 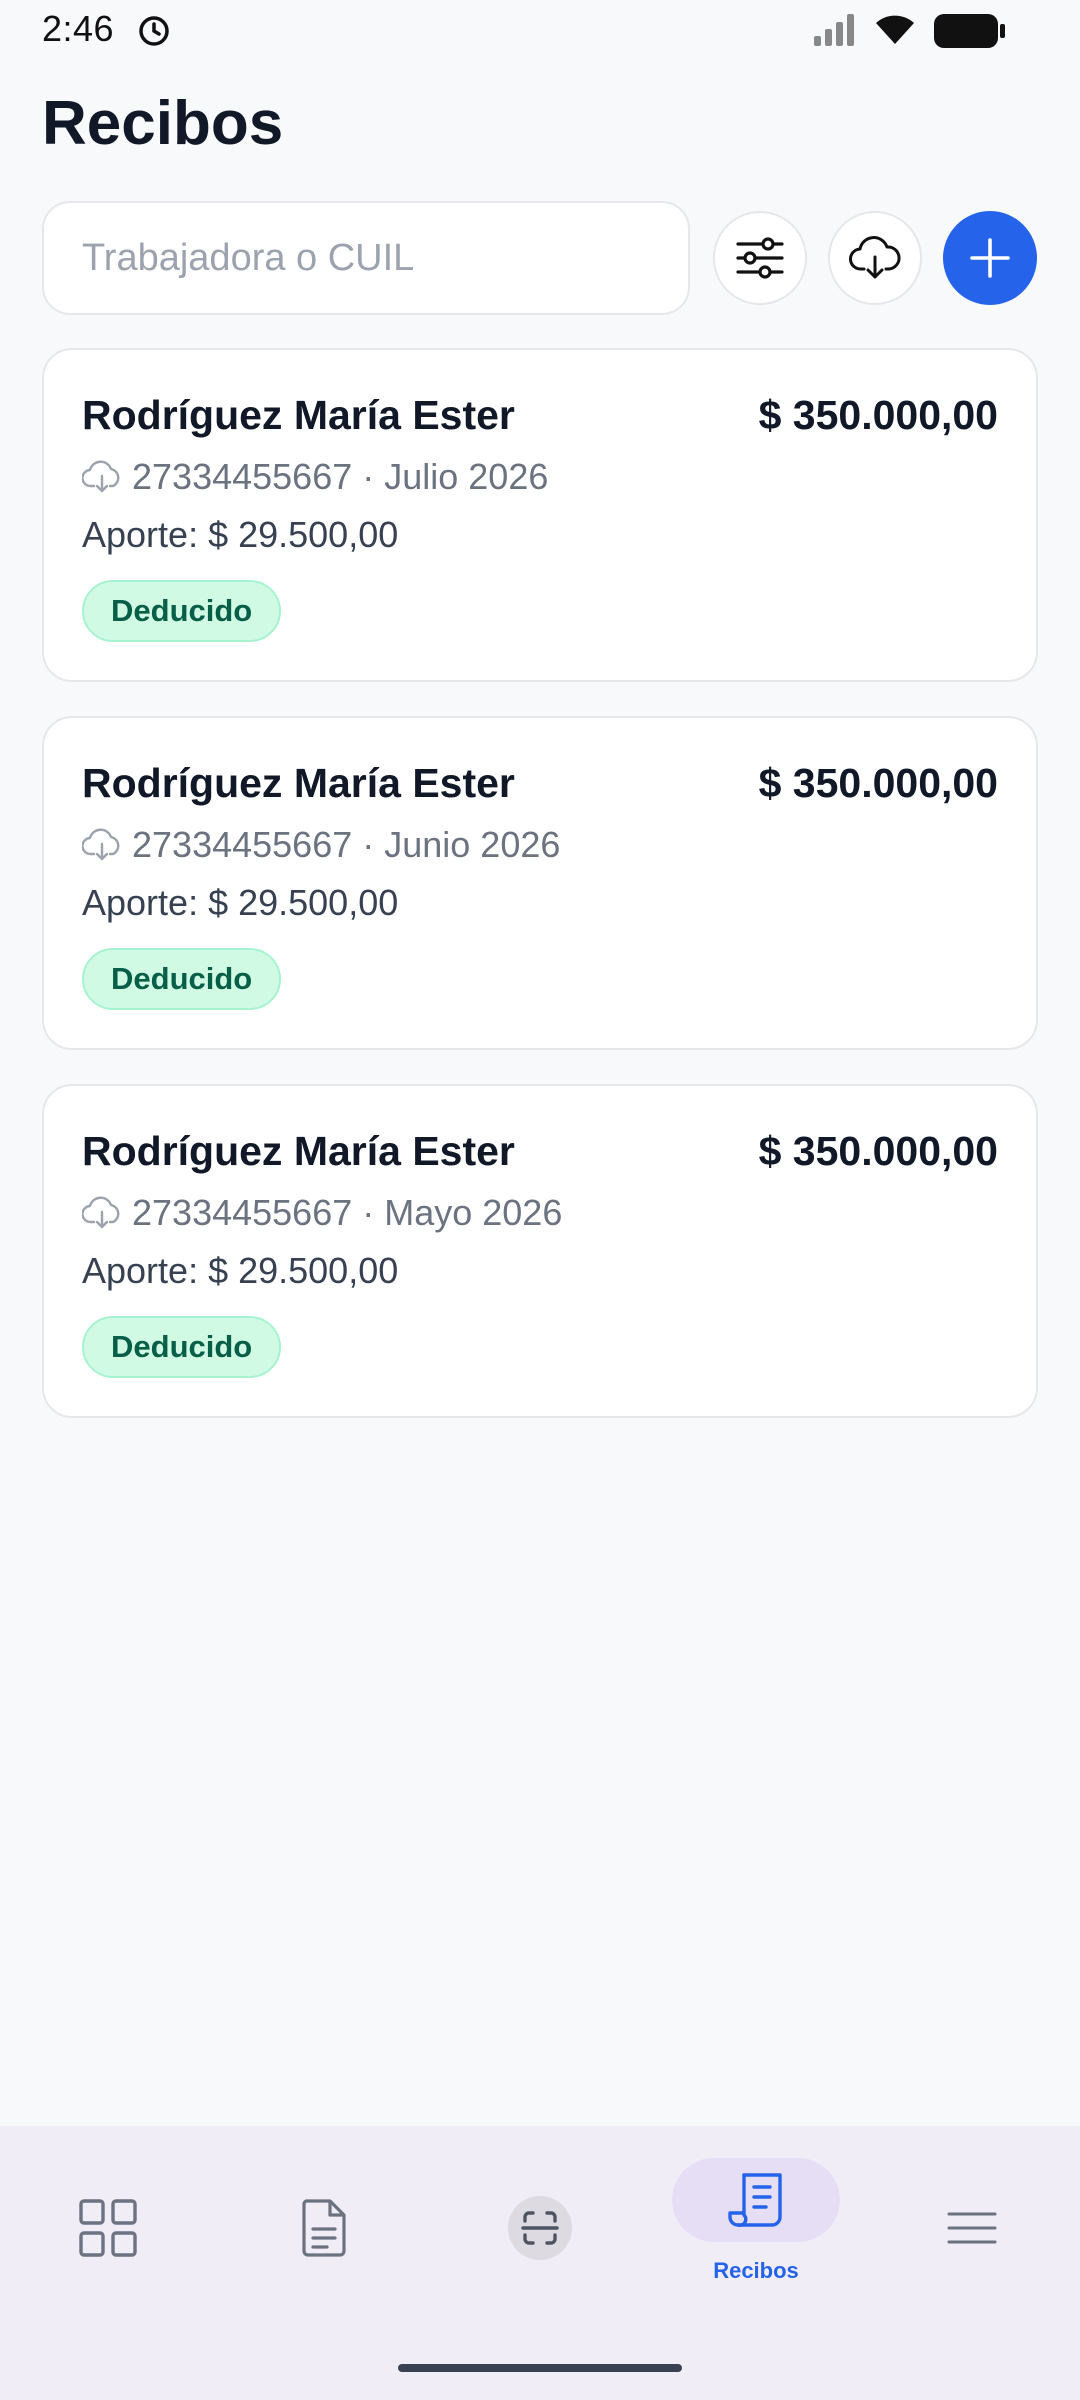 What do you see at coordinates (755, 2200) in the screenshot?
I see `receipt-icon` at bounding box center [755, 2200].